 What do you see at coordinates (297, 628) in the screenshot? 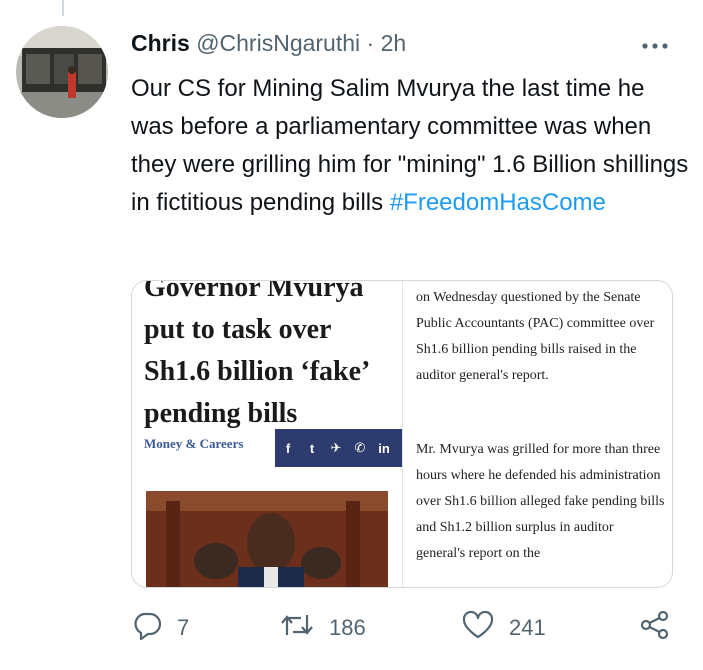
I see `retweet-icon` at bounding box center [297, 628].